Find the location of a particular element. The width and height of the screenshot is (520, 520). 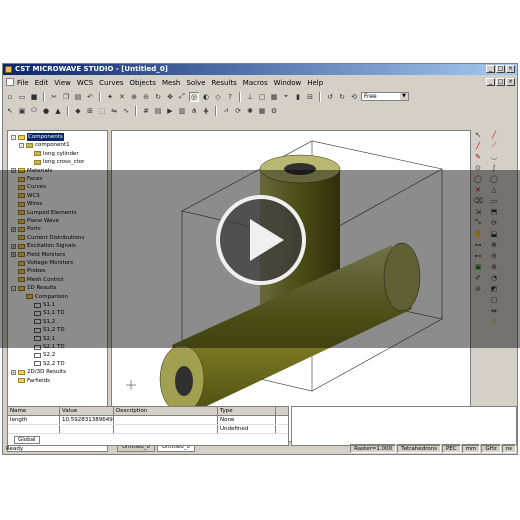

zoom-out-icon: ⊖ is located at coordinates (146, 97).